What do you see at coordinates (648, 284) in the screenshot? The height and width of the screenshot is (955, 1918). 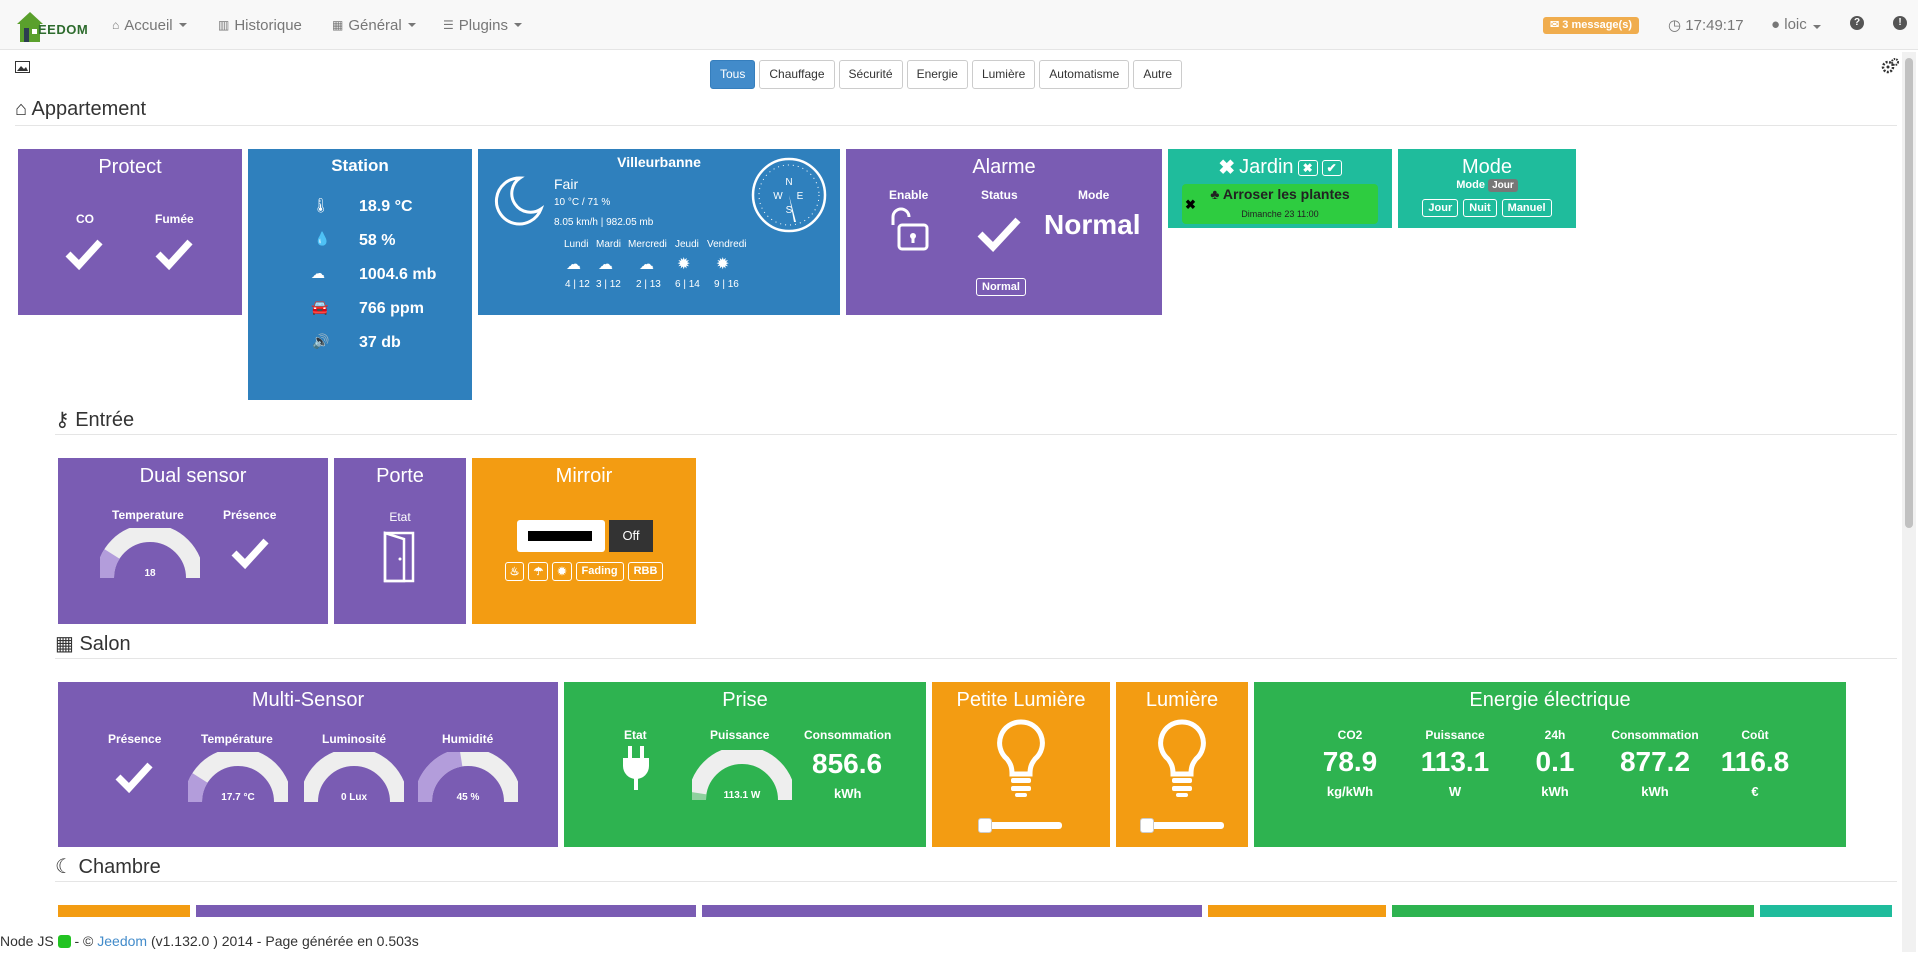 I see `forecast-temp: 2 | 13` at bounding box center [648, 284].